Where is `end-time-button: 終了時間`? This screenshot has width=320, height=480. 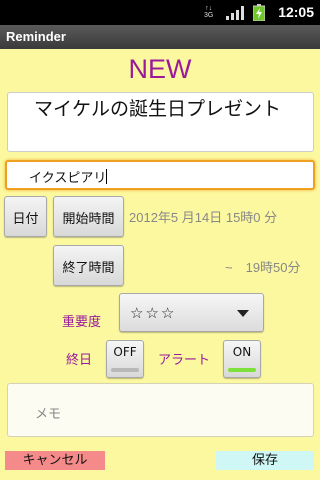 end-time-button: 終了時間 is located at coordinates (88, 265).